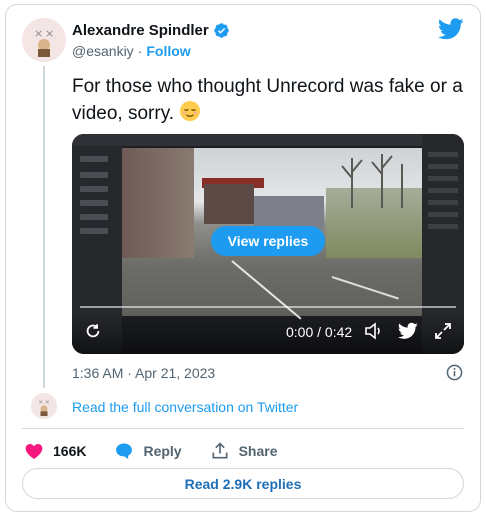 This screenshot has width=486, height=518. I want to click on like-count: 166K, so click(70, 451).